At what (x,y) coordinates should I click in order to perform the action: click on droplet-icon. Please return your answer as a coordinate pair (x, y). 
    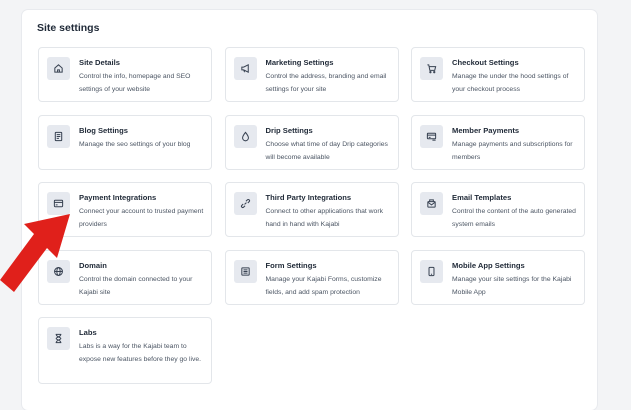
    Looking at the image, I should click on (245, 136).